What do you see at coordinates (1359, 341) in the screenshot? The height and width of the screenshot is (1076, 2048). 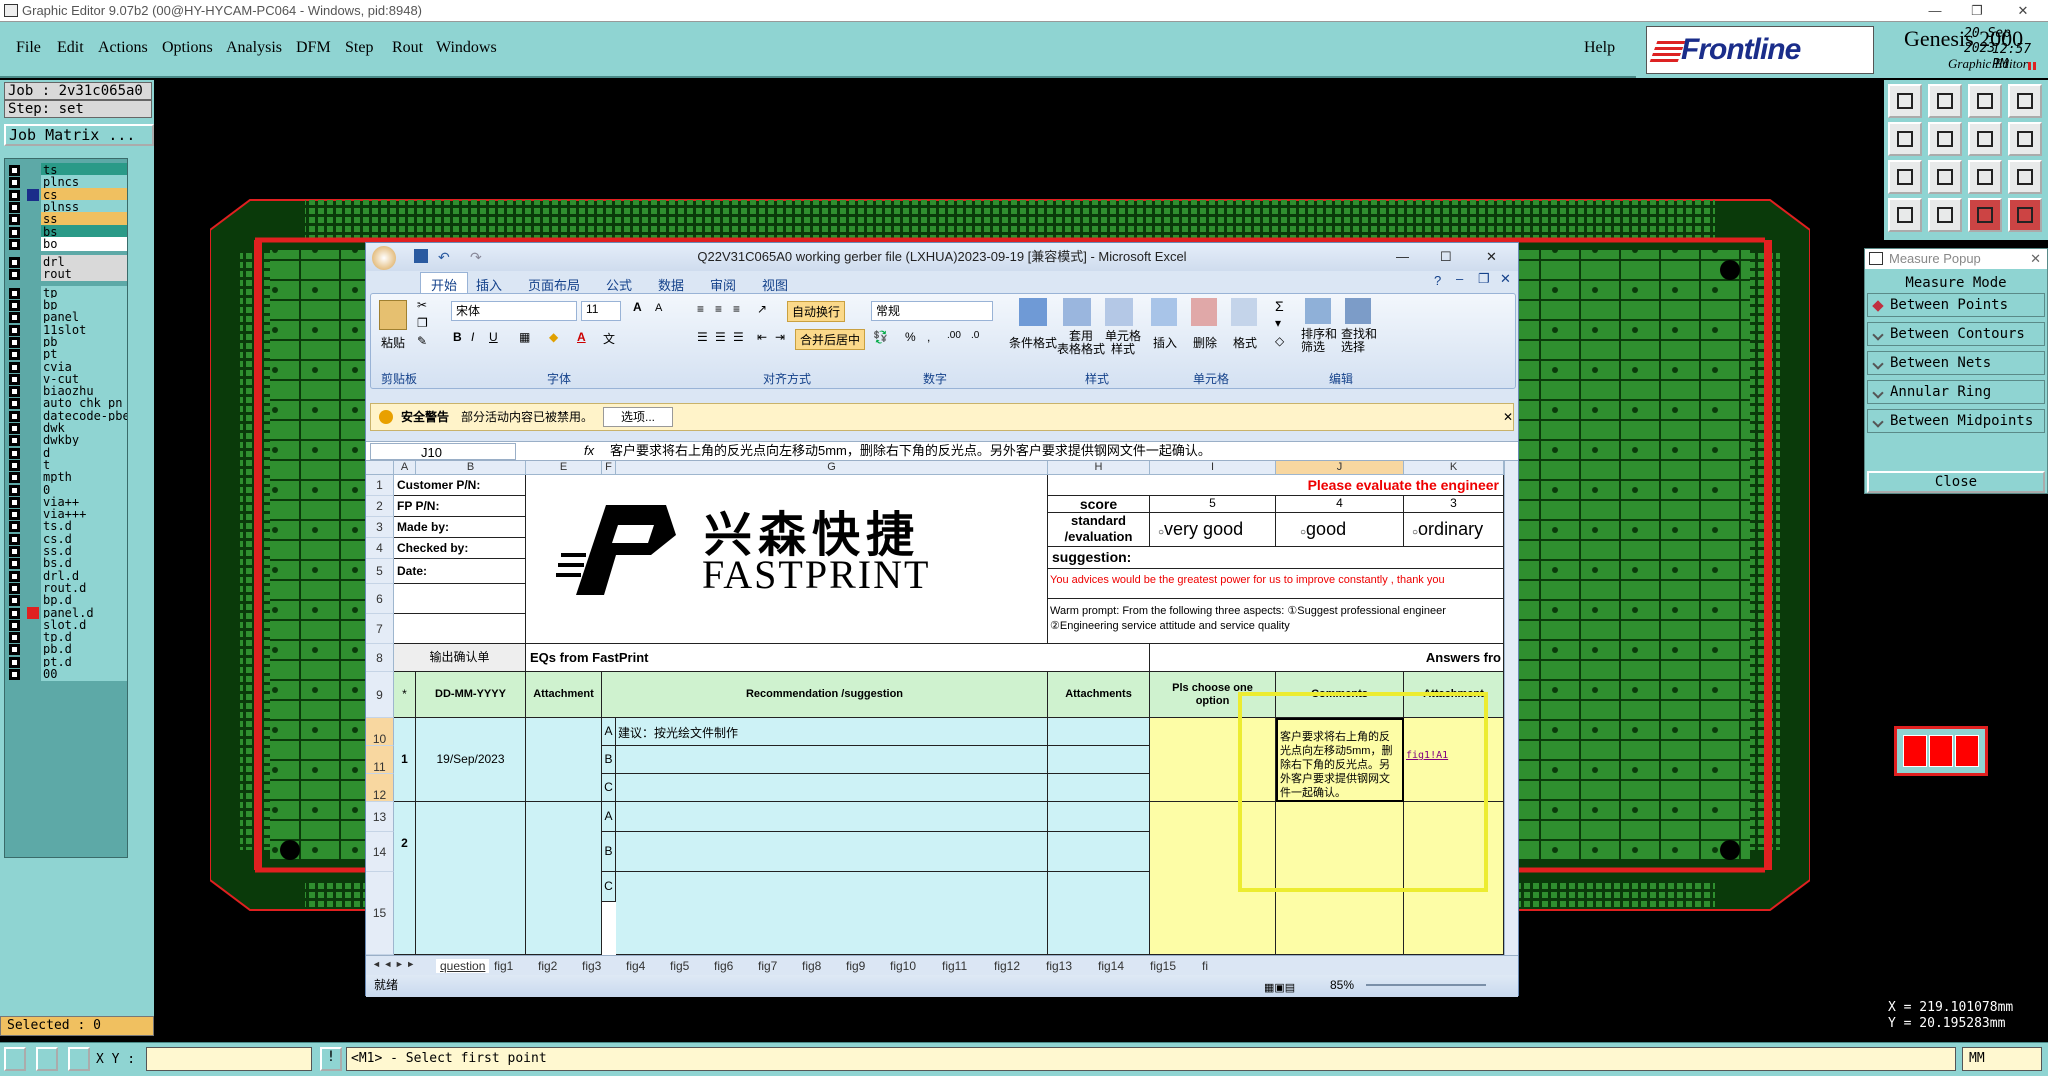 I see `find-select-button: 查找和 选择` at bounding box center [1359, 341].